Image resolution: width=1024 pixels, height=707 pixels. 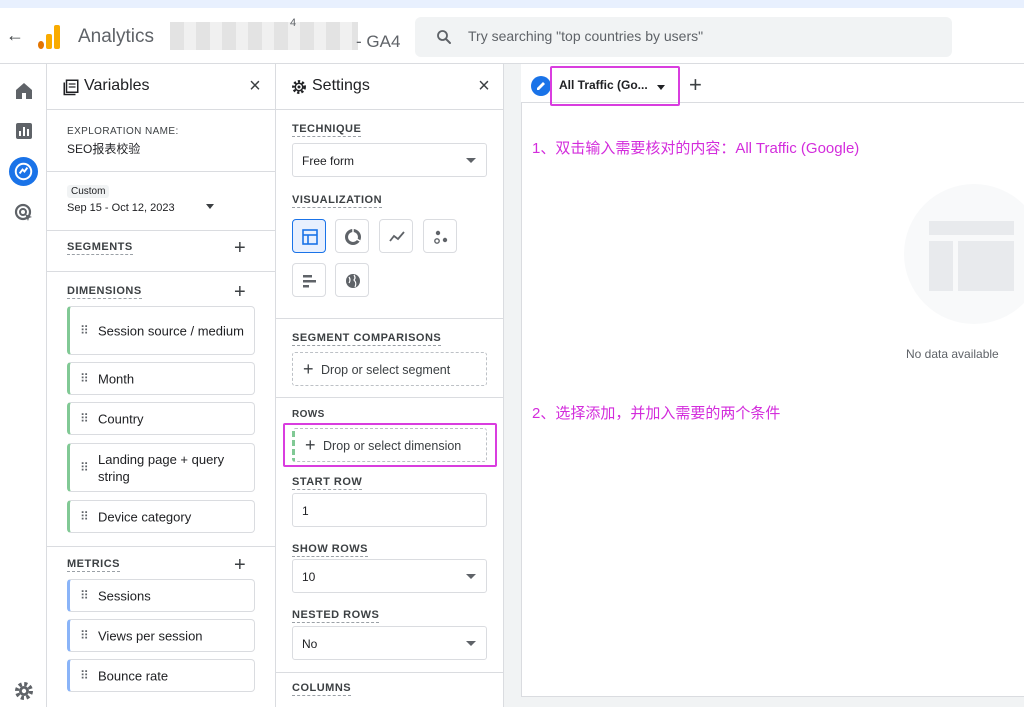 What do you see at coordinates (336, 616) in the screenshot?
I see `nested-rows-label: NESTED ROWS` at bounding box center [336, 616].